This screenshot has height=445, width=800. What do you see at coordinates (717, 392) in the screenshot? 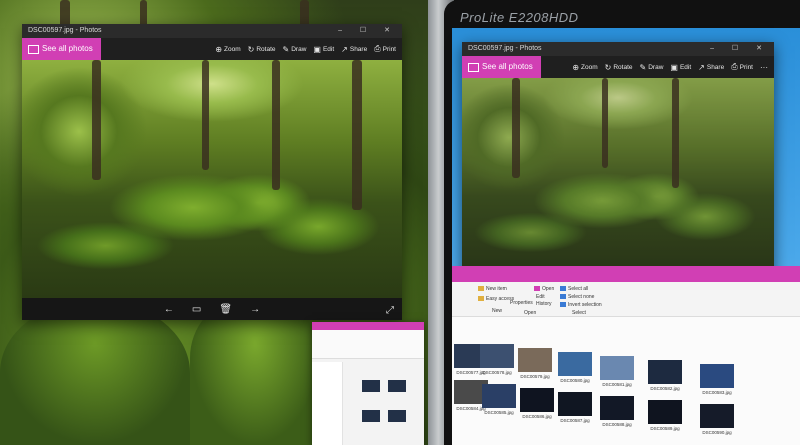
I see `file-name: DSC00583.jpg` at bounding box center [717, 392].